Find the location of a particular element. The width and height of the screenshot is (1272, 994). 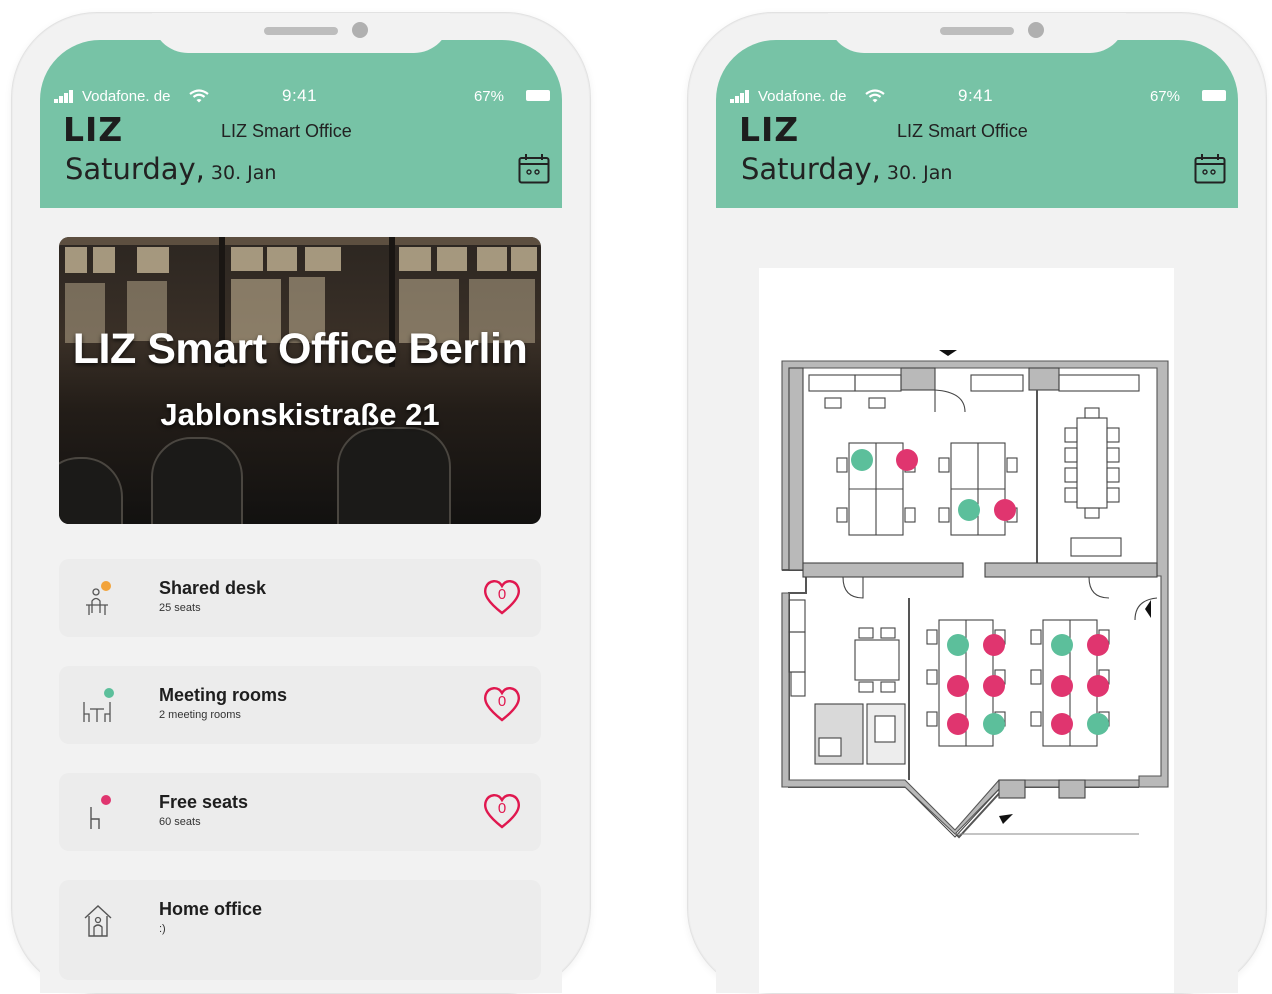

card-label: Shared desk is located at coordinates (213, 588).